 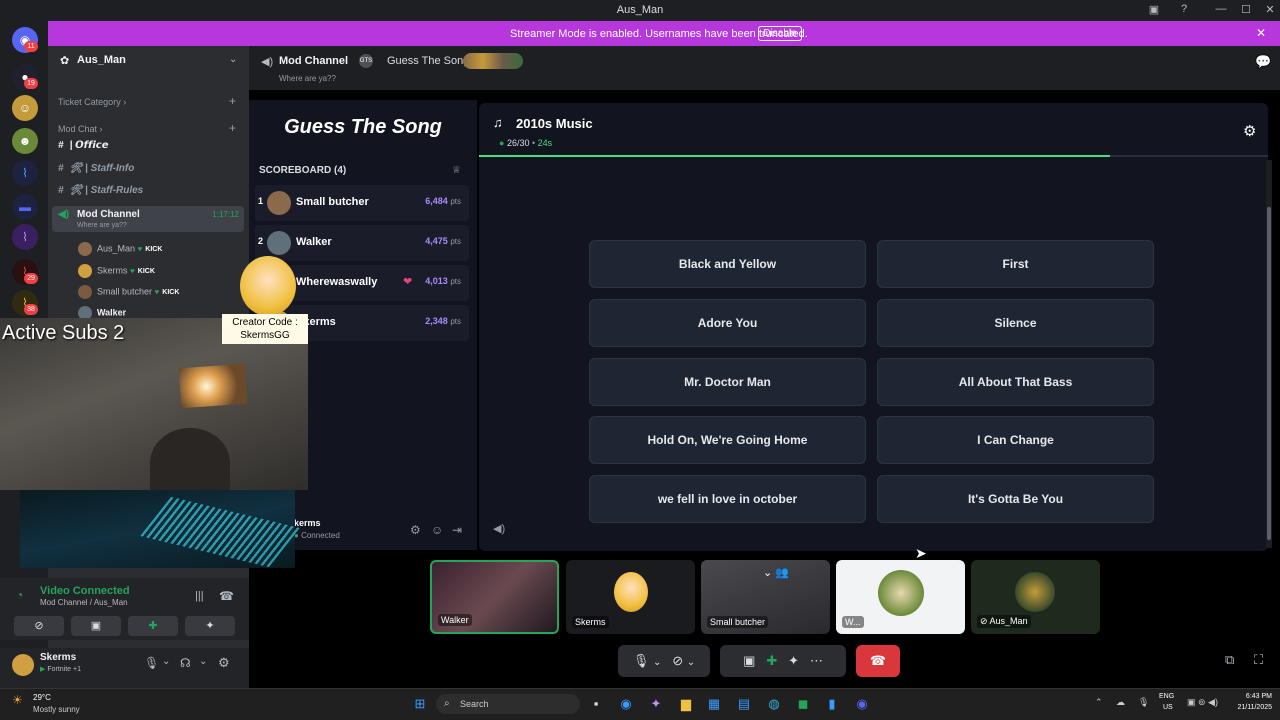 I want to click on mic-tray-icon: 🎙, so click(x=1143, y=702).